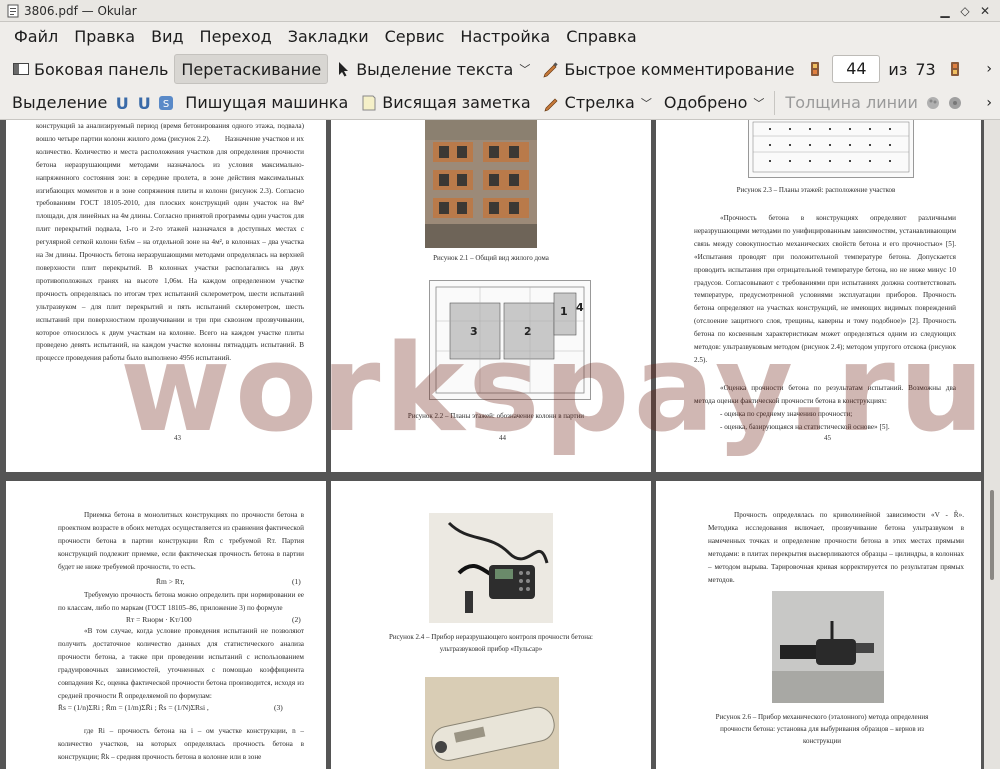 Image resolution: width=1000 pixels, height=769 pixels. I want to click on quick-comment-button: Быстрое комментирование, so click(668, 69).